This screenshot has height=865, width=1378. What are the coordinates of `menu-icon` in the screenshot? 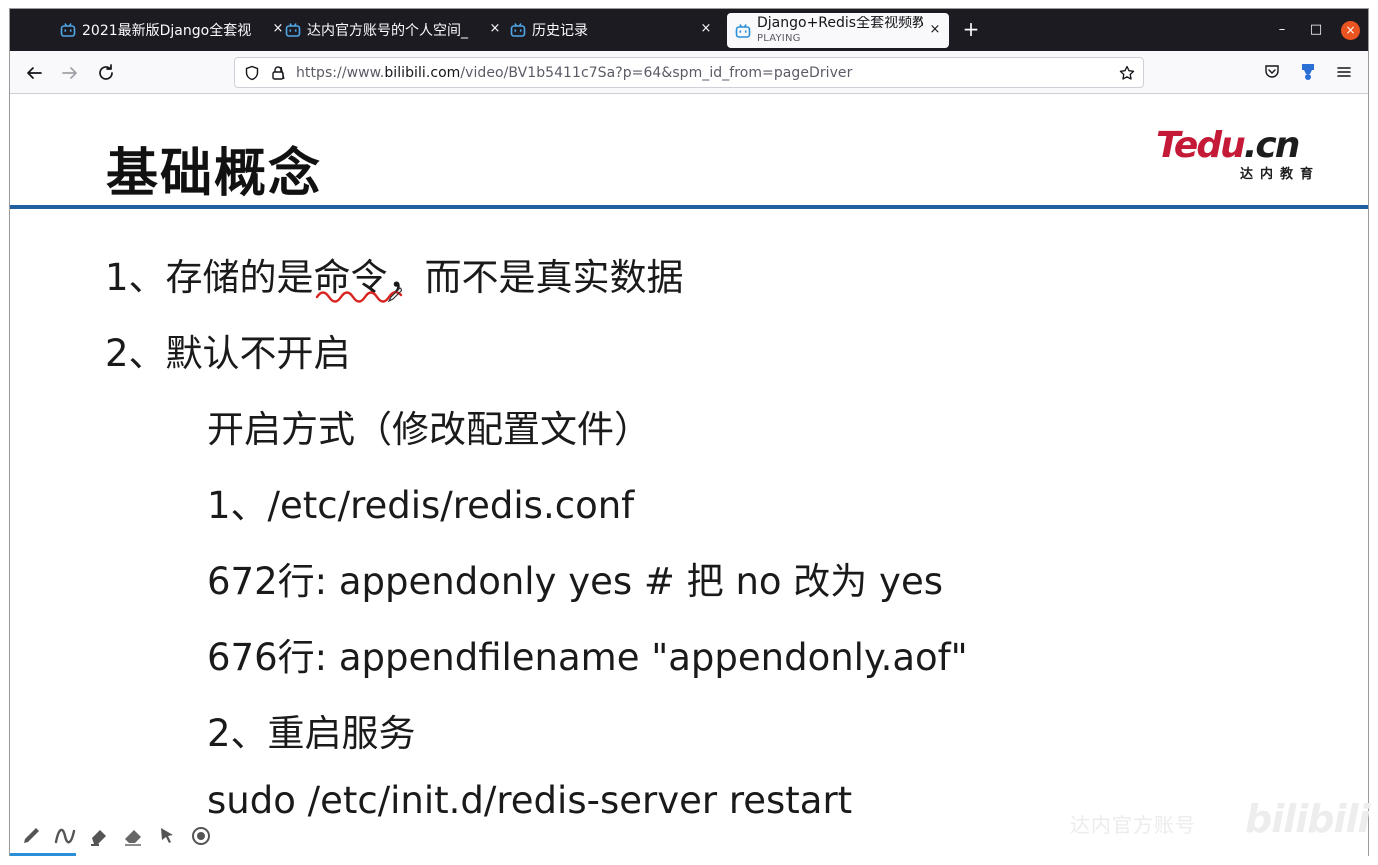 It's located at (1344, 72).